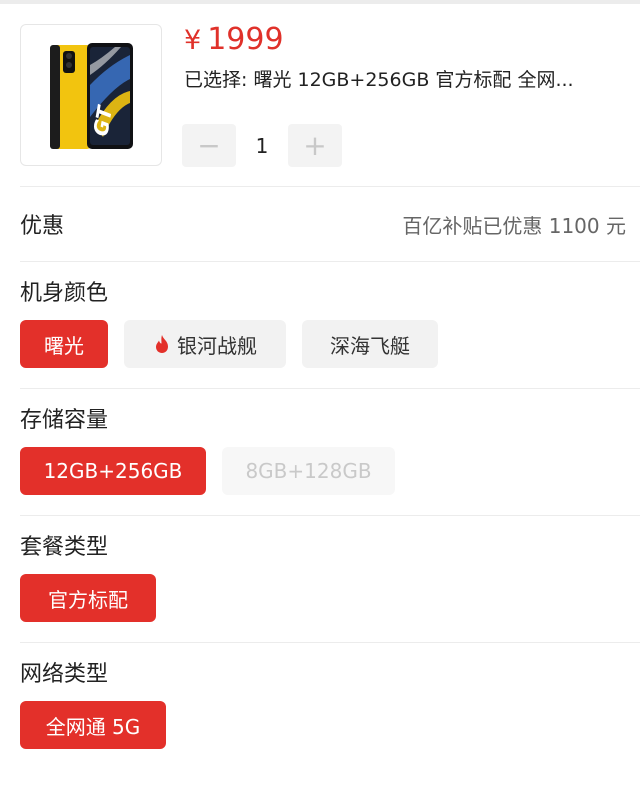  I want to click on package-section-title: 套餐类型, so click(64, 547).